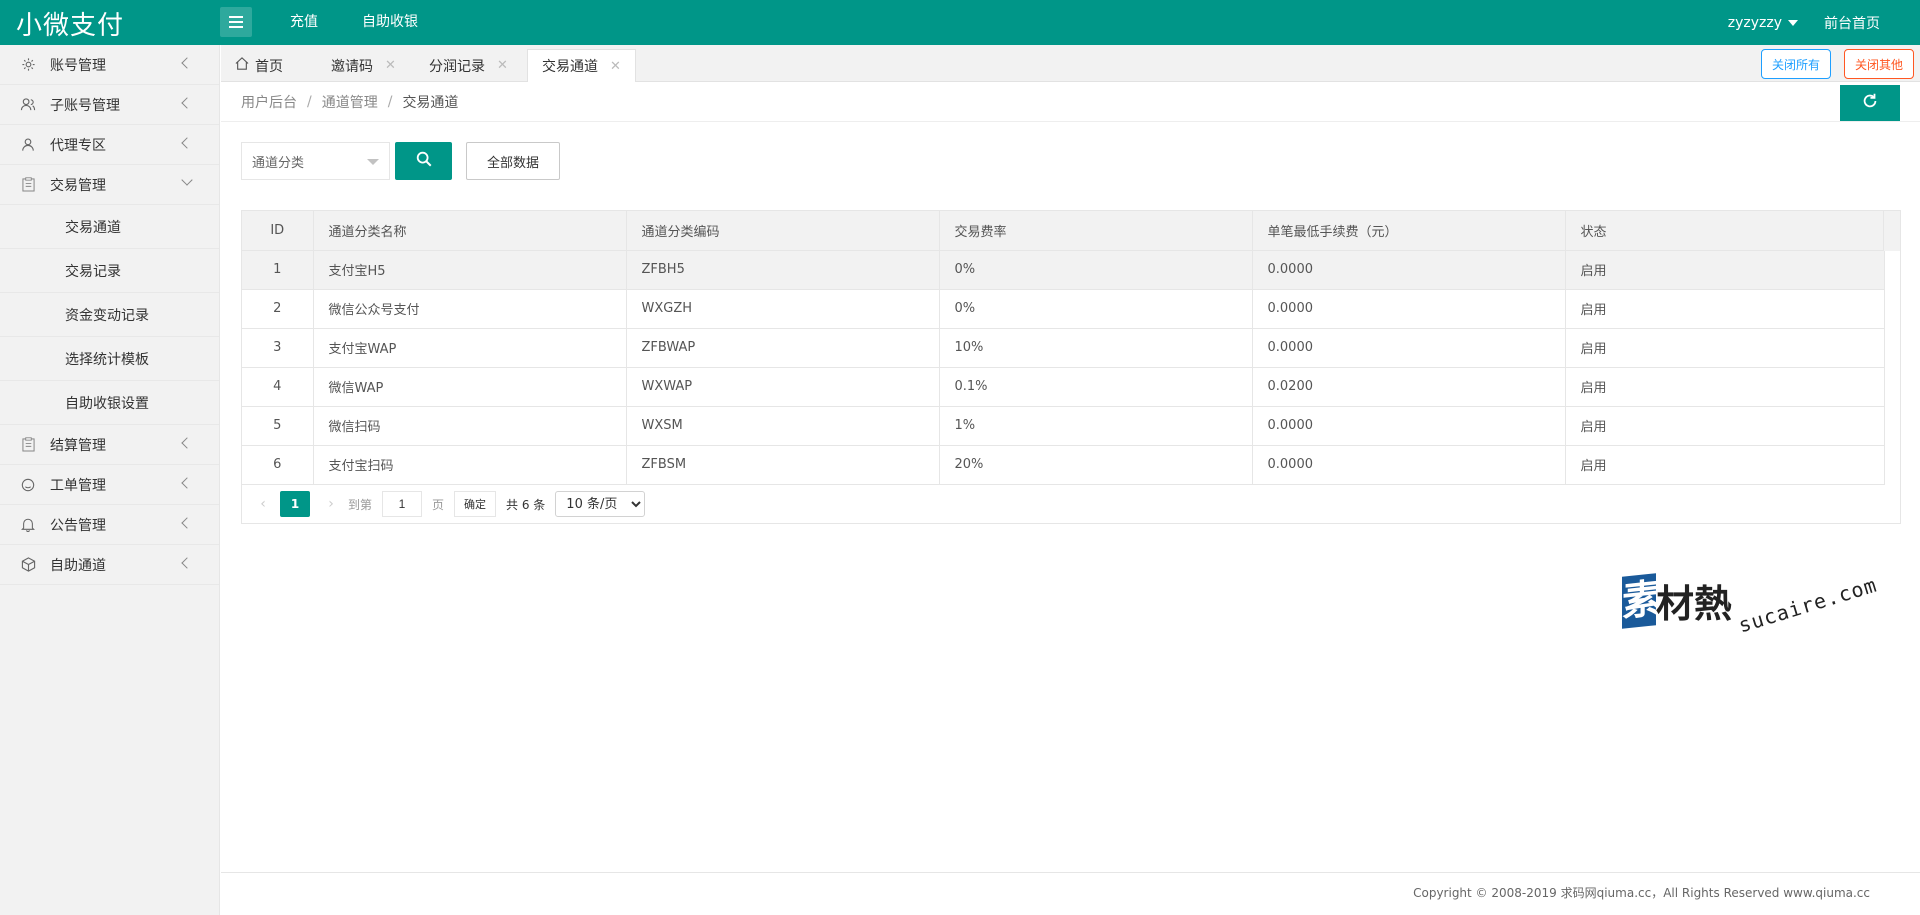  Describe the element at coordinates (470, 348) in the screenshot. I see `cell-name: 支付宝WAP` at that location.